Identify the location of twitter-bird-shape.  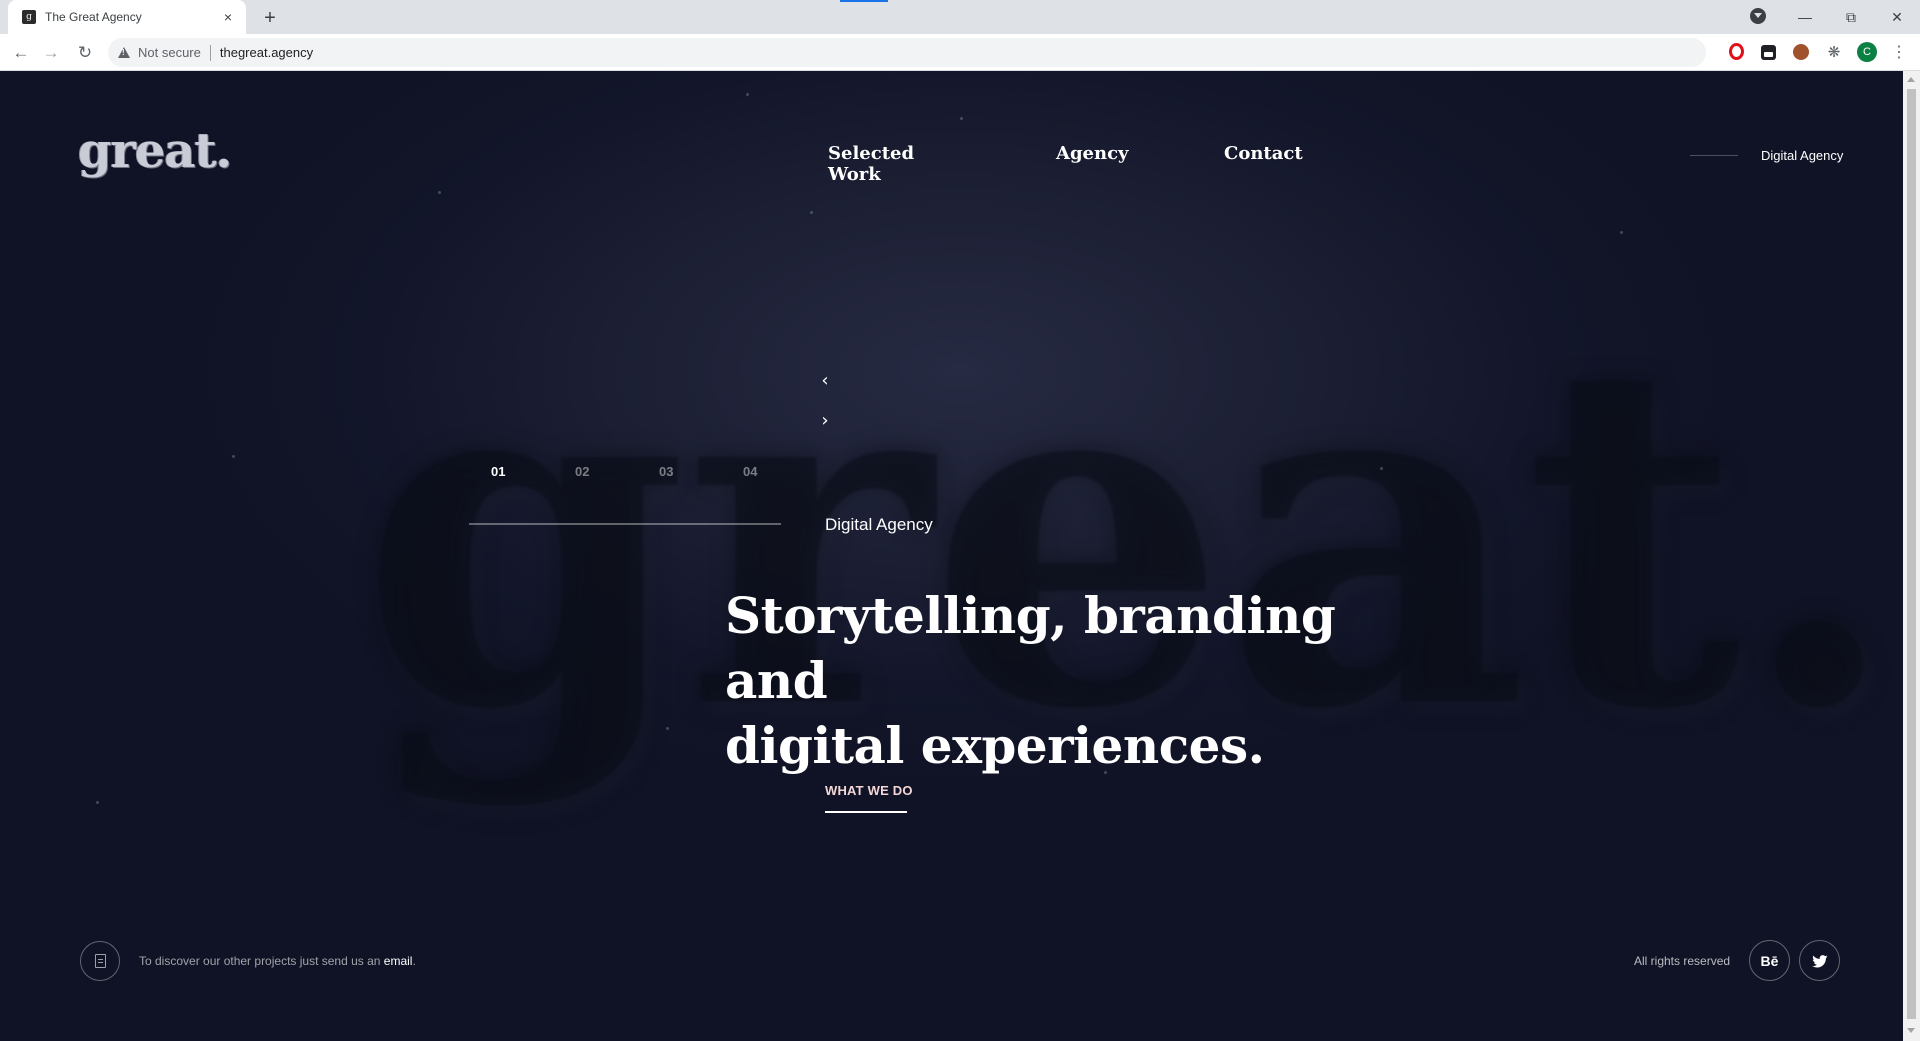
(1819, 960).